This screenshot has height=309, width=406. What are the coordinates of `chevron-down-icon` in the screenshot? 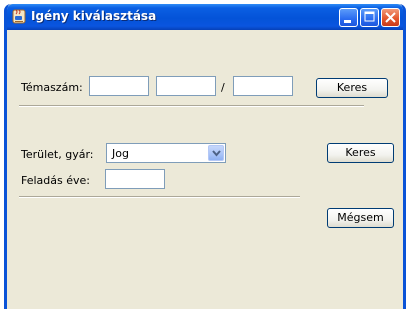 It's located at (216, 153).